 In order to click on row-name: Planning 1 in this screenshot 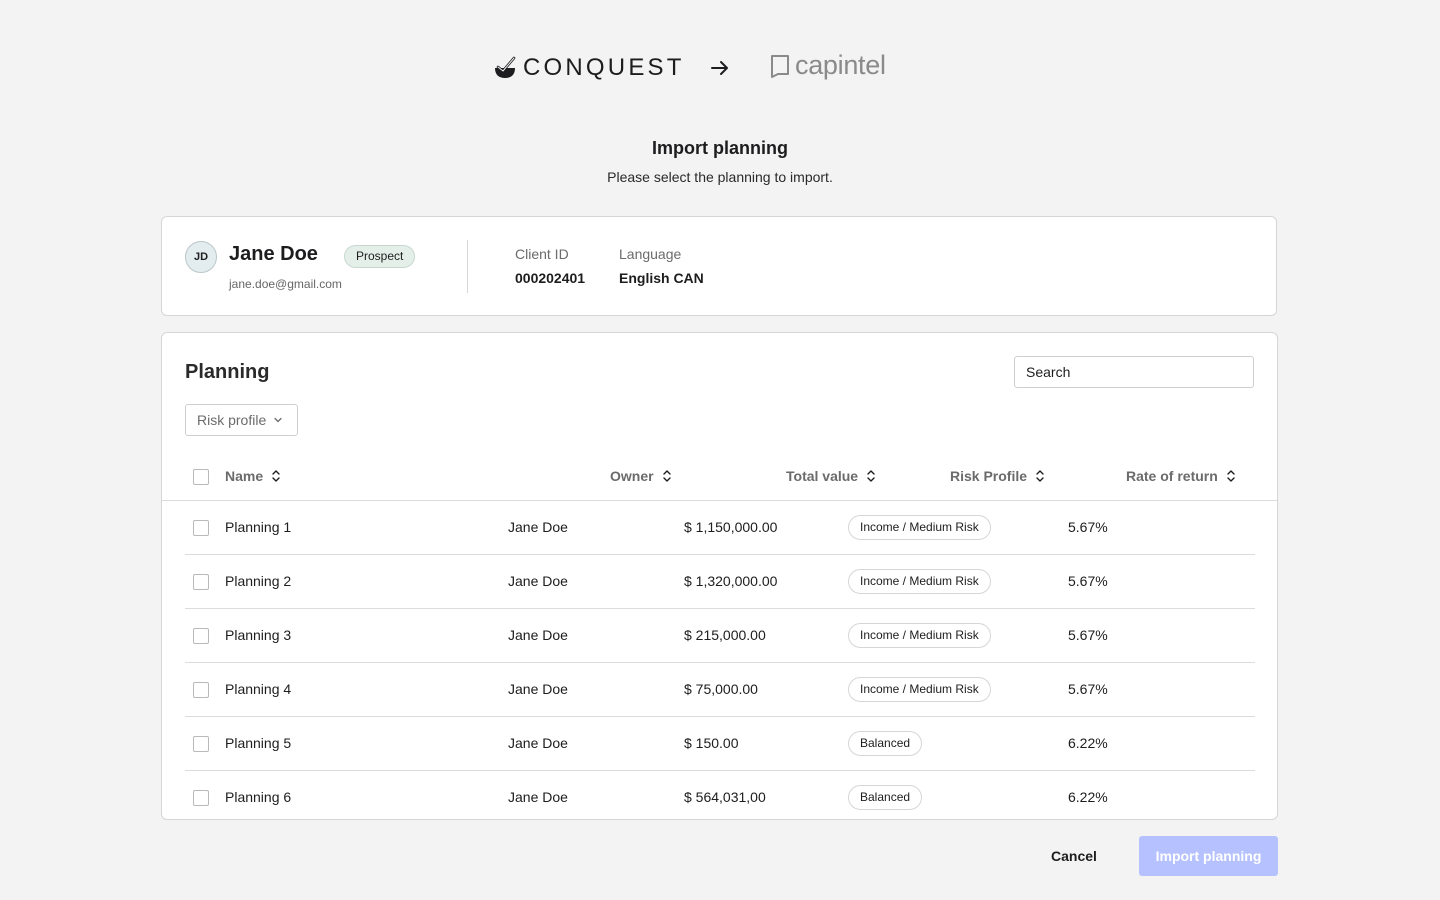, I will do `click(258, 527)`.